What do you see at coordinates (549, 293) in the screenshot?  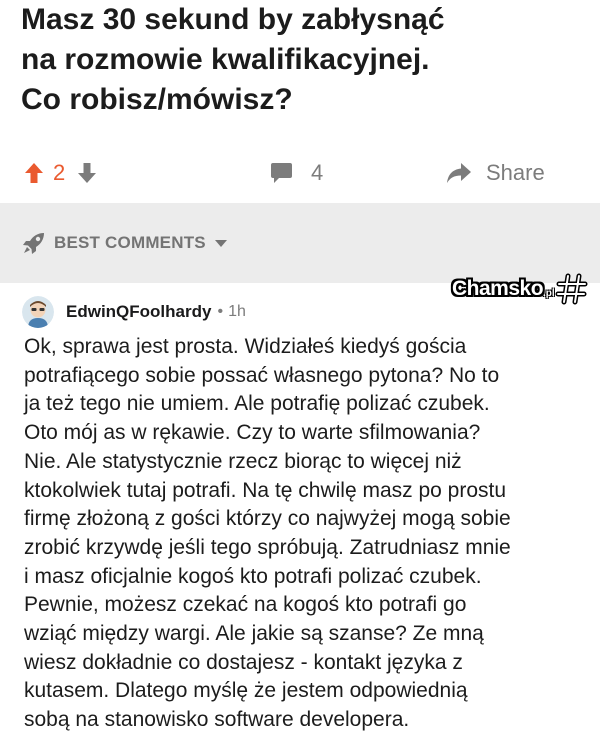 I see `watermark-suffix: .pl` at bounding box center [549, 293].